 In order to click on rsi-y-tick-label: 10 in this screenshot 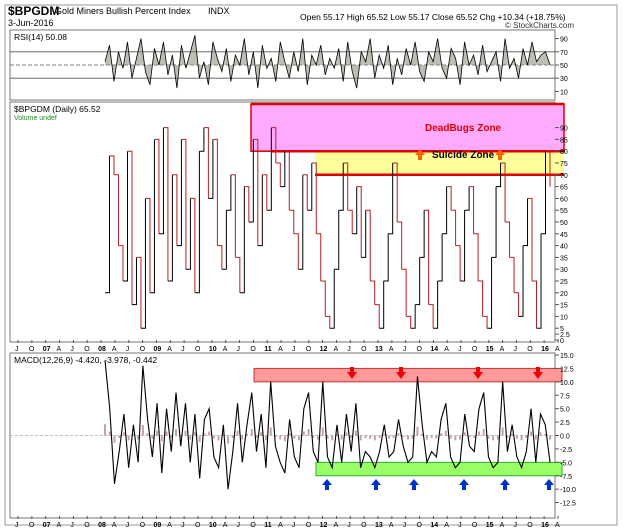, I will do `click(564, 92)`.